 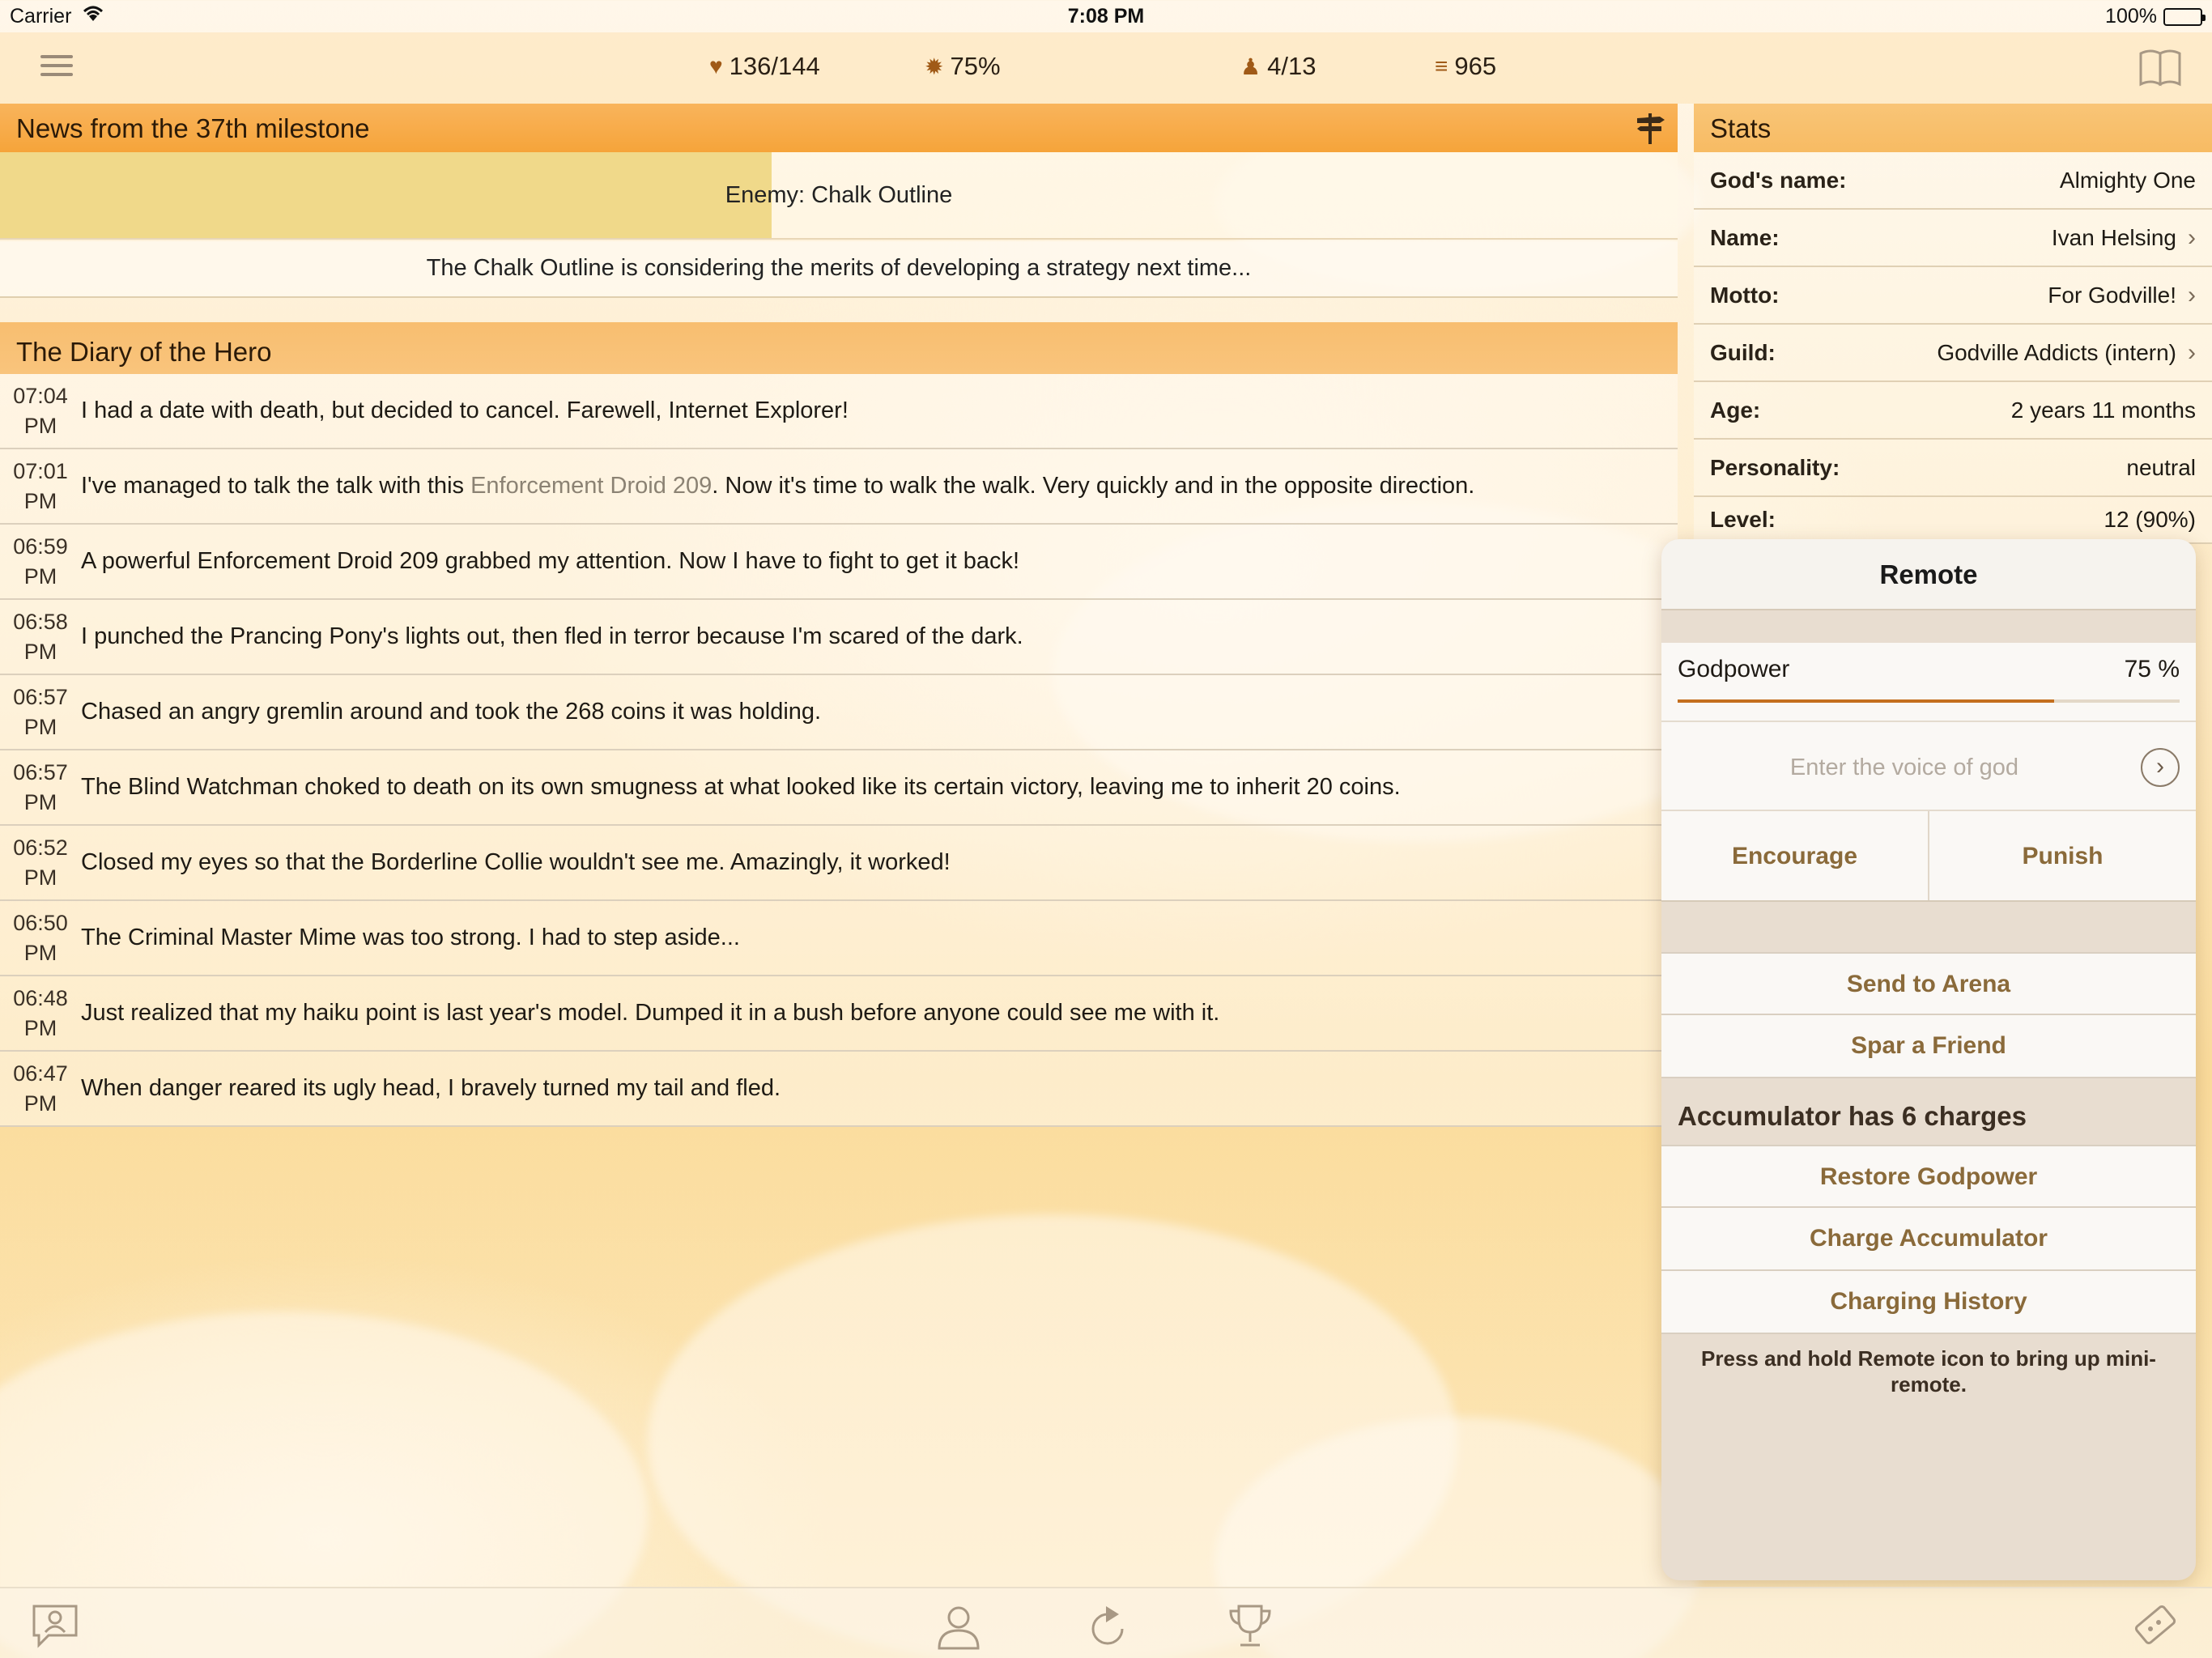 I want to click on diary-entry-time: 06:47 PM, so click(x=41, y=1089).